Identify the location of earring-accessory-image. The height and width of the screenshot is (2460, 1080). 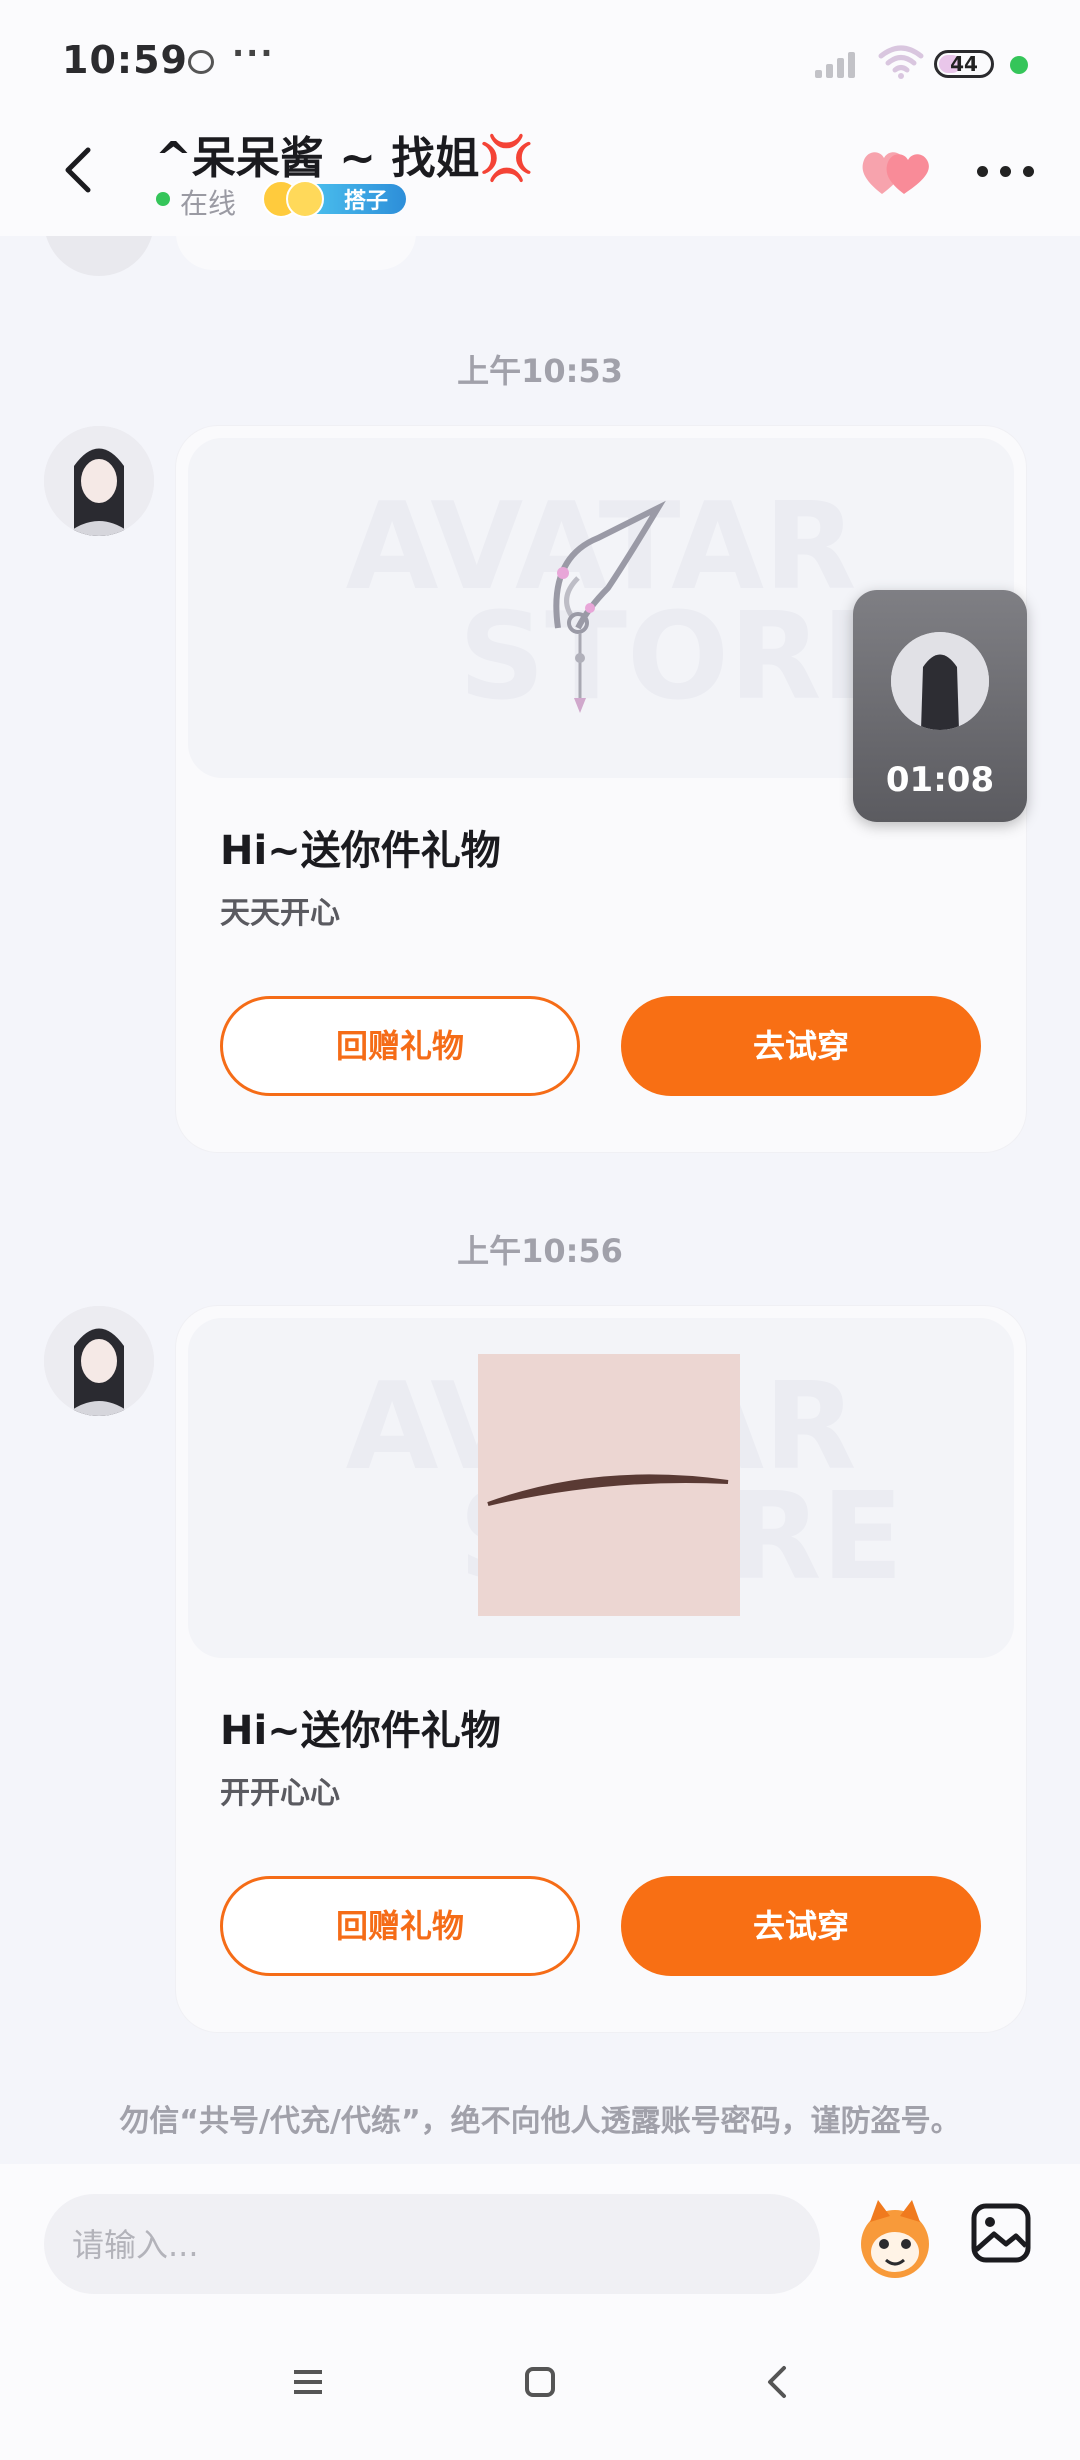
(609, 606).